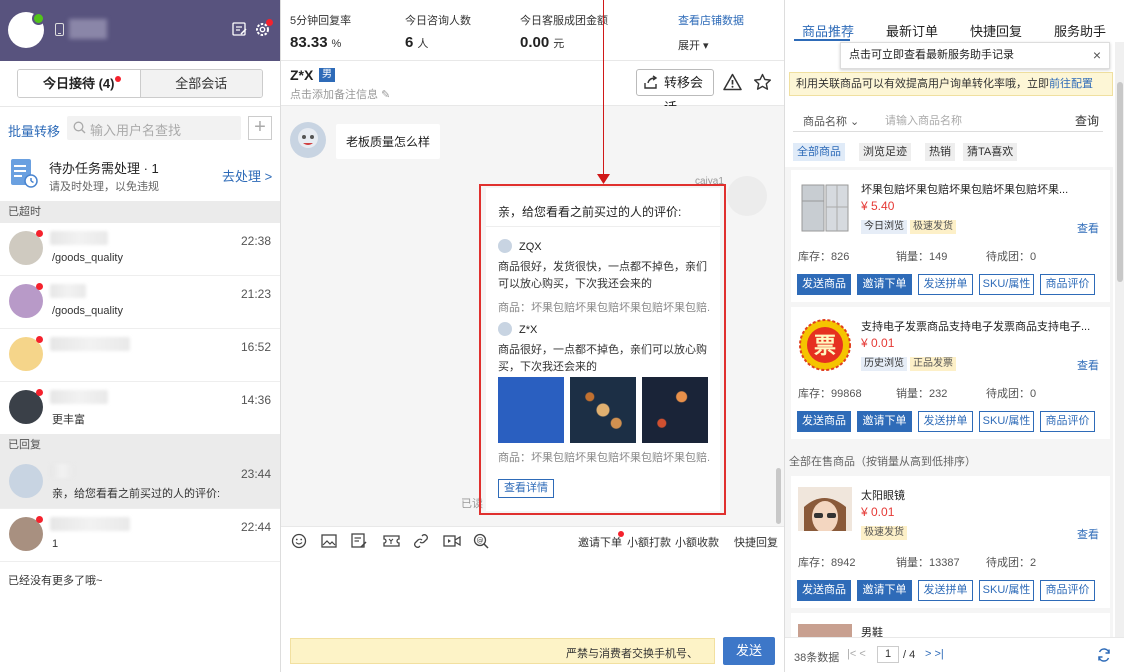  I want to click on todo-task-banner: 待办任务需处理 · 1 请及时处理，以免违规 去处理 >, so click(140, 175).